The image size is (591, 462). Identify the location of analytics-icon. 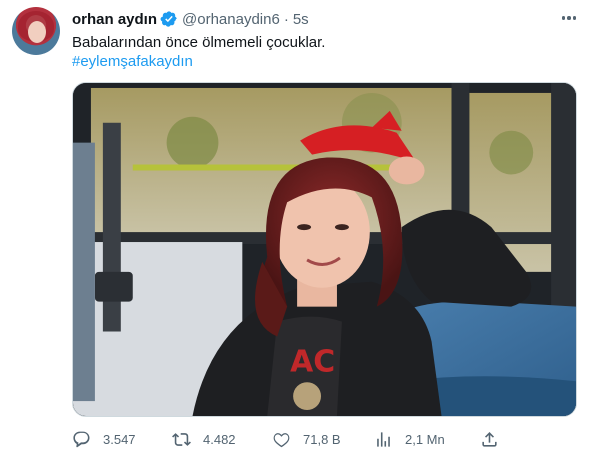
(383, 439).